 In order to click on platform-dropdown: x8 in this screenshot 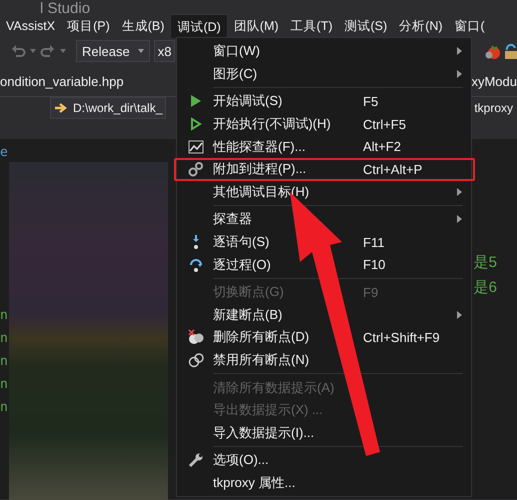, I will do `click(165, 51)`.